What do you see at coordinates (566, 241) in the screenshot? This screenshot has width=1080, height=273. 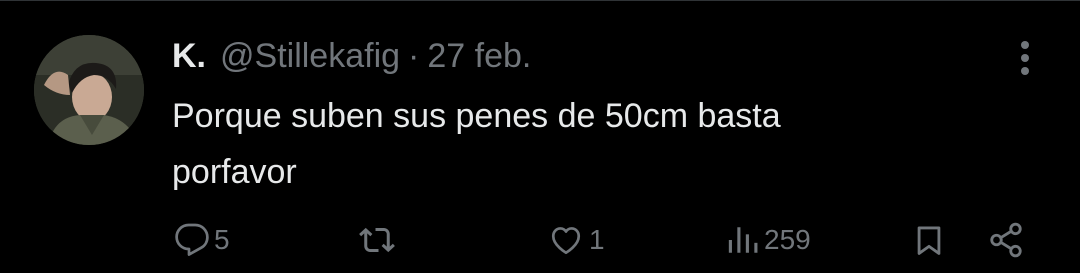 I see `heart-icon` at bounding box center [566, 241].